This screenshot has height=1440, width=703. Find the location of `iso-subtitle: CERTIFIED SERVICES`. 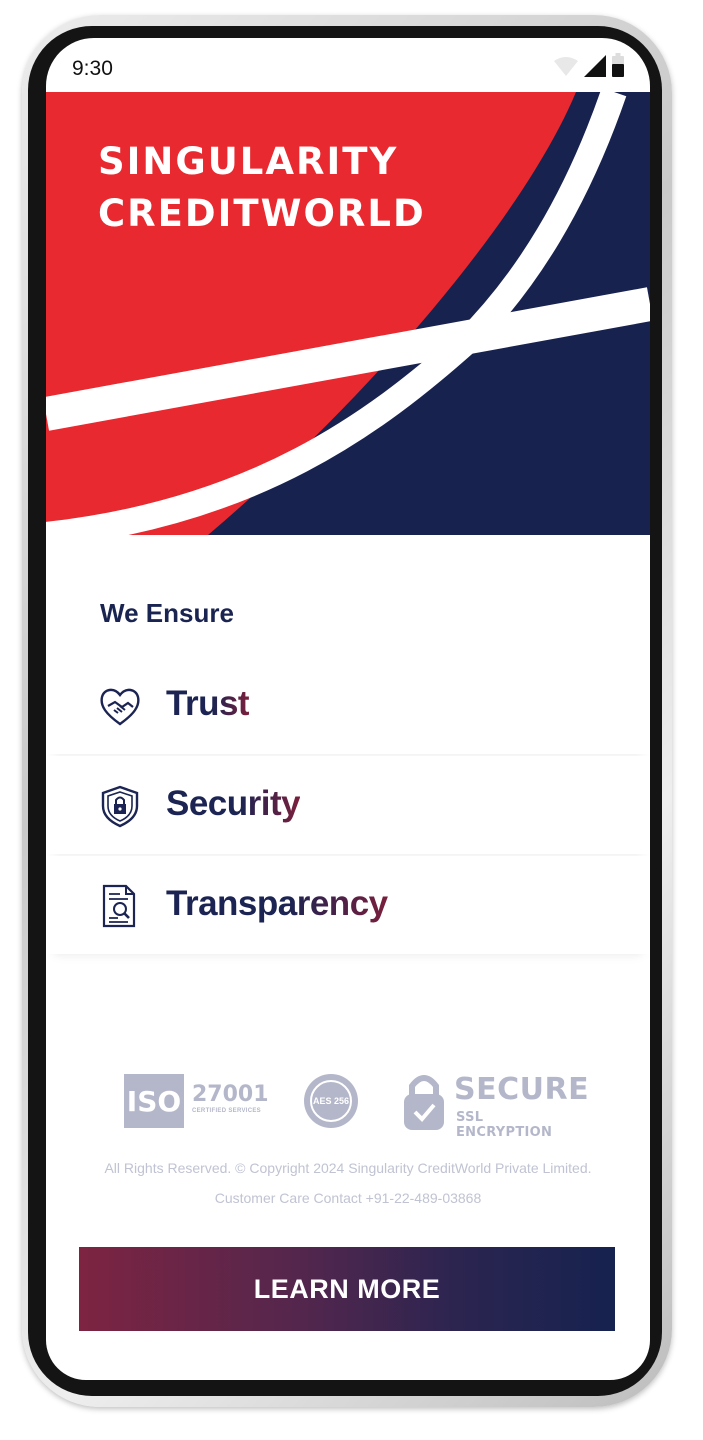

iso-subtitle: CERTIFIED SERVICES is located at coordinates (226, 1111).